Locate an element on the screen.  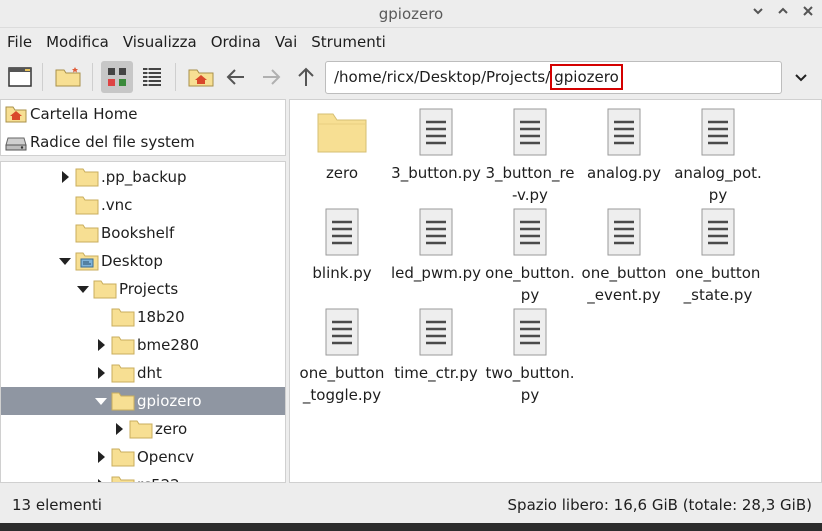
menu-strumenti: Strumenti is located at coordinates (348, 42).